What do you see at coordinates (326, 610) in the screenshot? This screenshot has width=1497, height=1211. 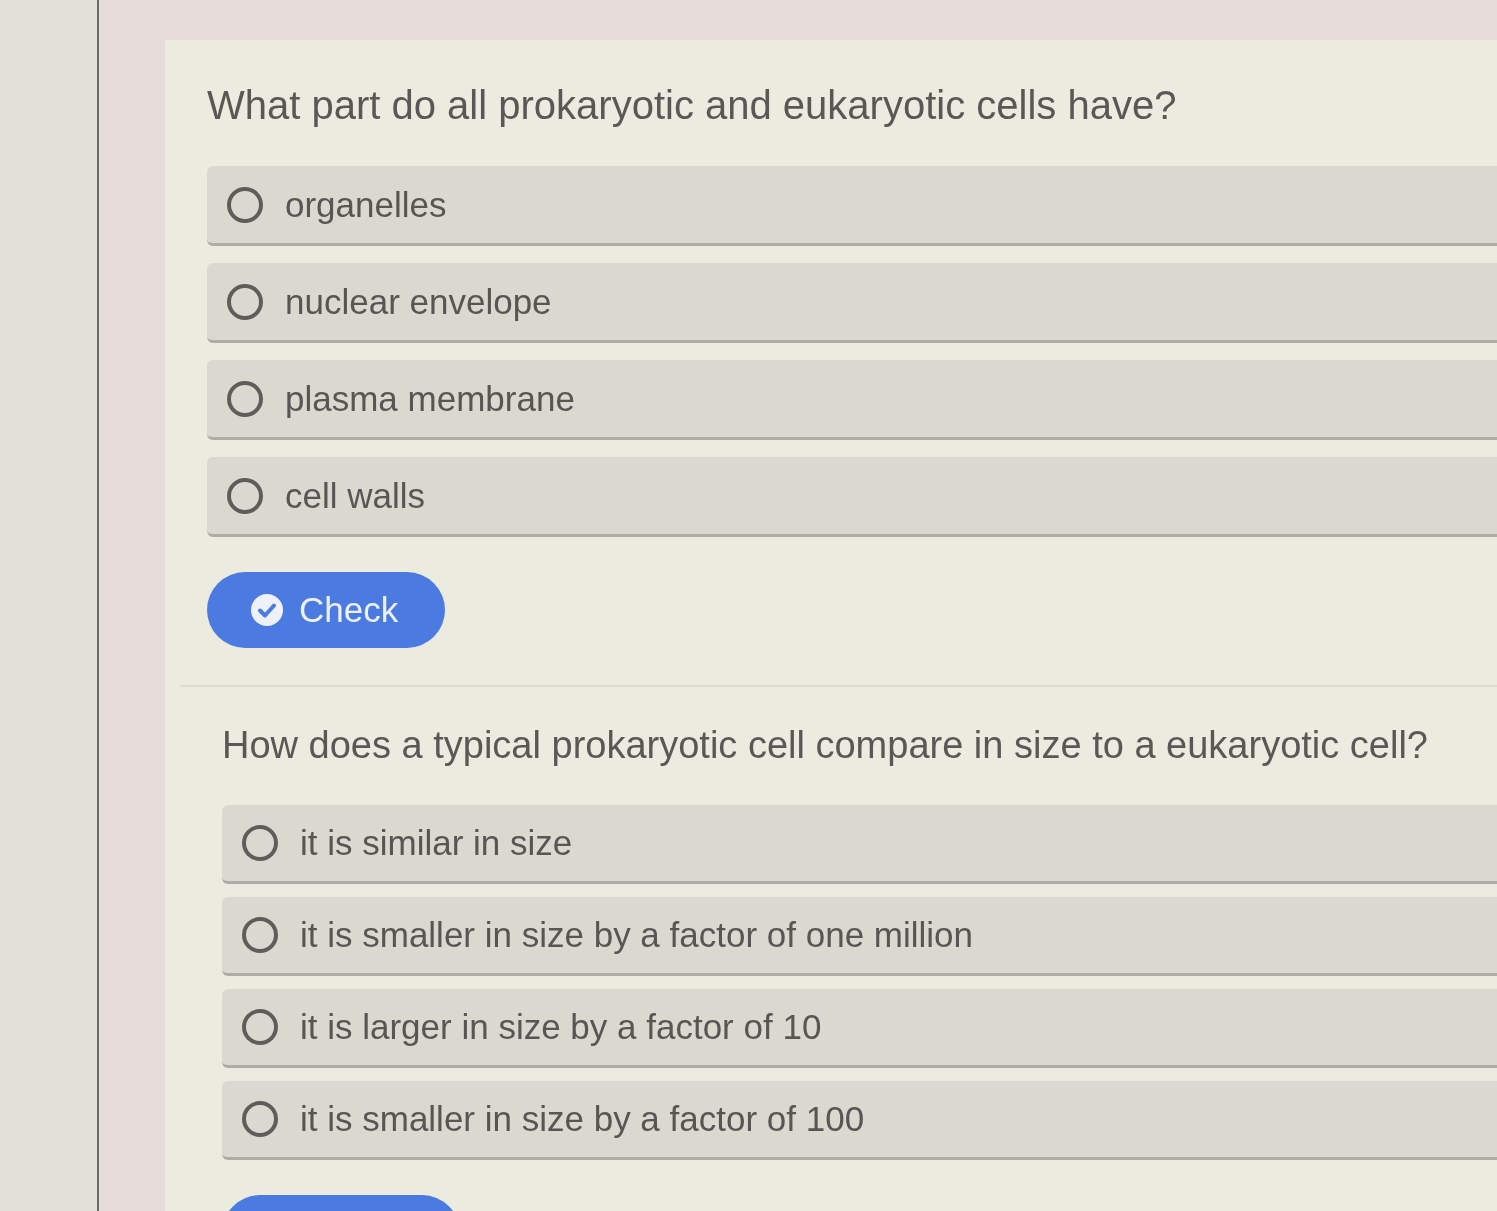 I see `check-button: Check` at bounding box center [326, 610].